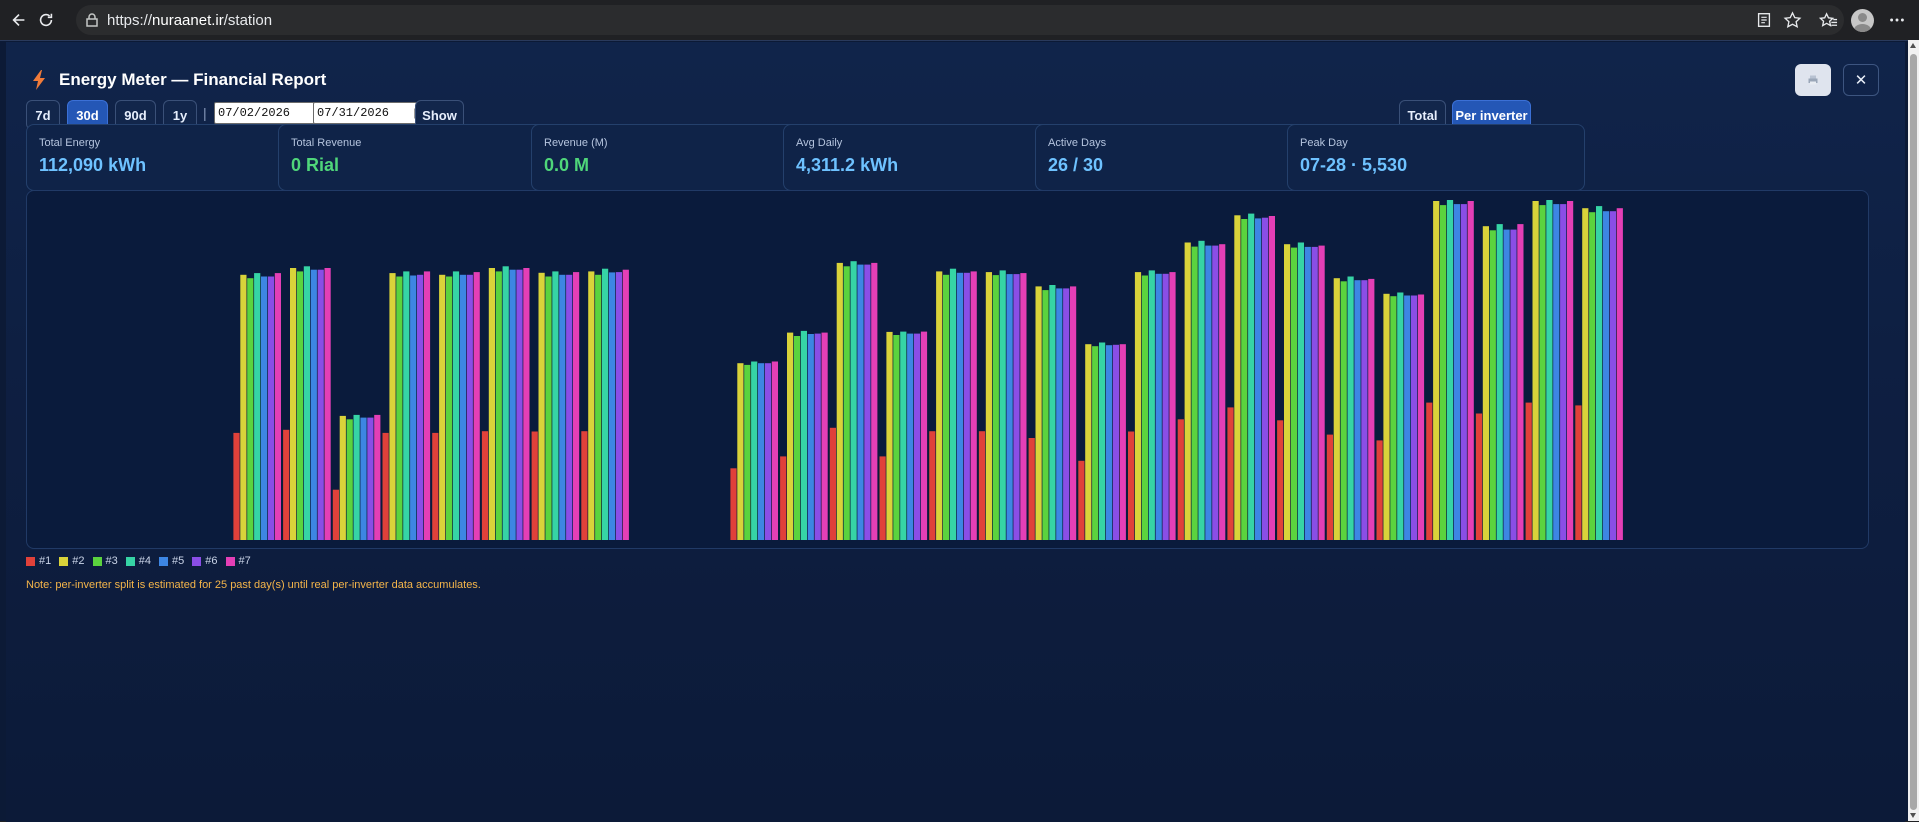 The height and width of the screenshot is (822, 1919). What do you see at coordinates (960, 20) in the screenshot?
I see `address-bar: https://nuraanet.ir/station` at bounding box center [960, 20].